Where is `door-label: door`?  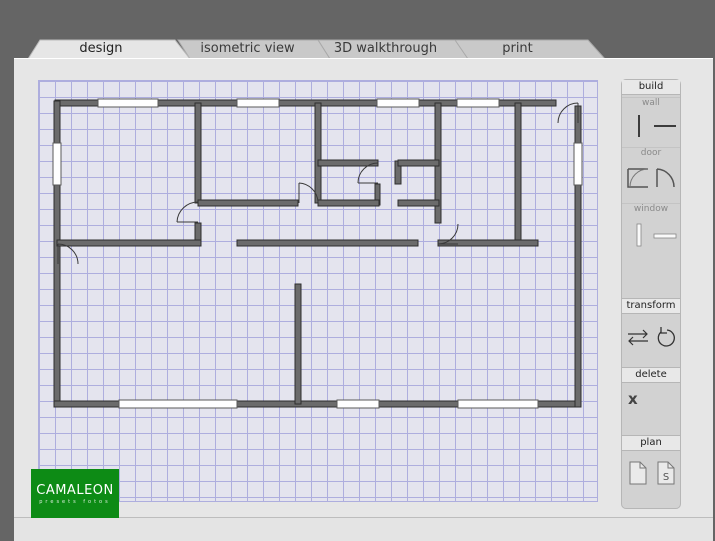
door-label: door is located at coordinates (651, 153).